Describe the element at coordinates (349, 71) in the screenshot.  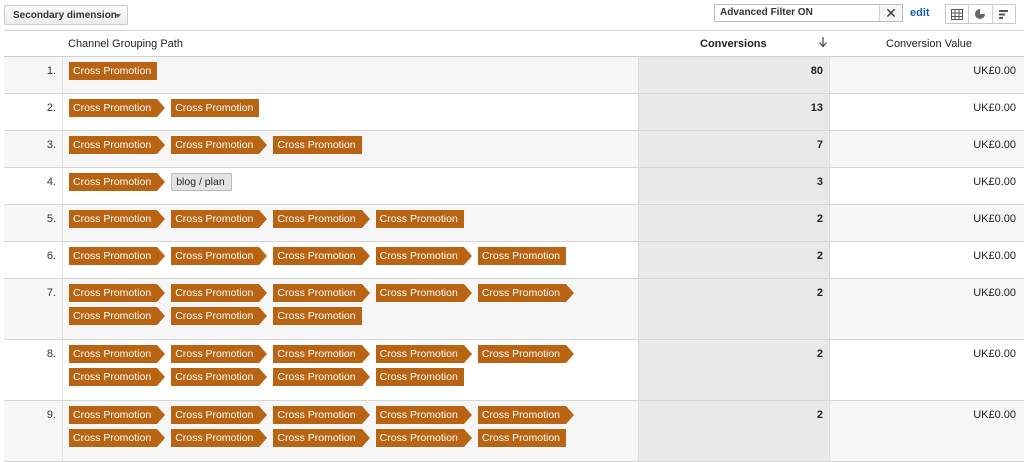
I see `path-steps: Cross Promotion` at that location.